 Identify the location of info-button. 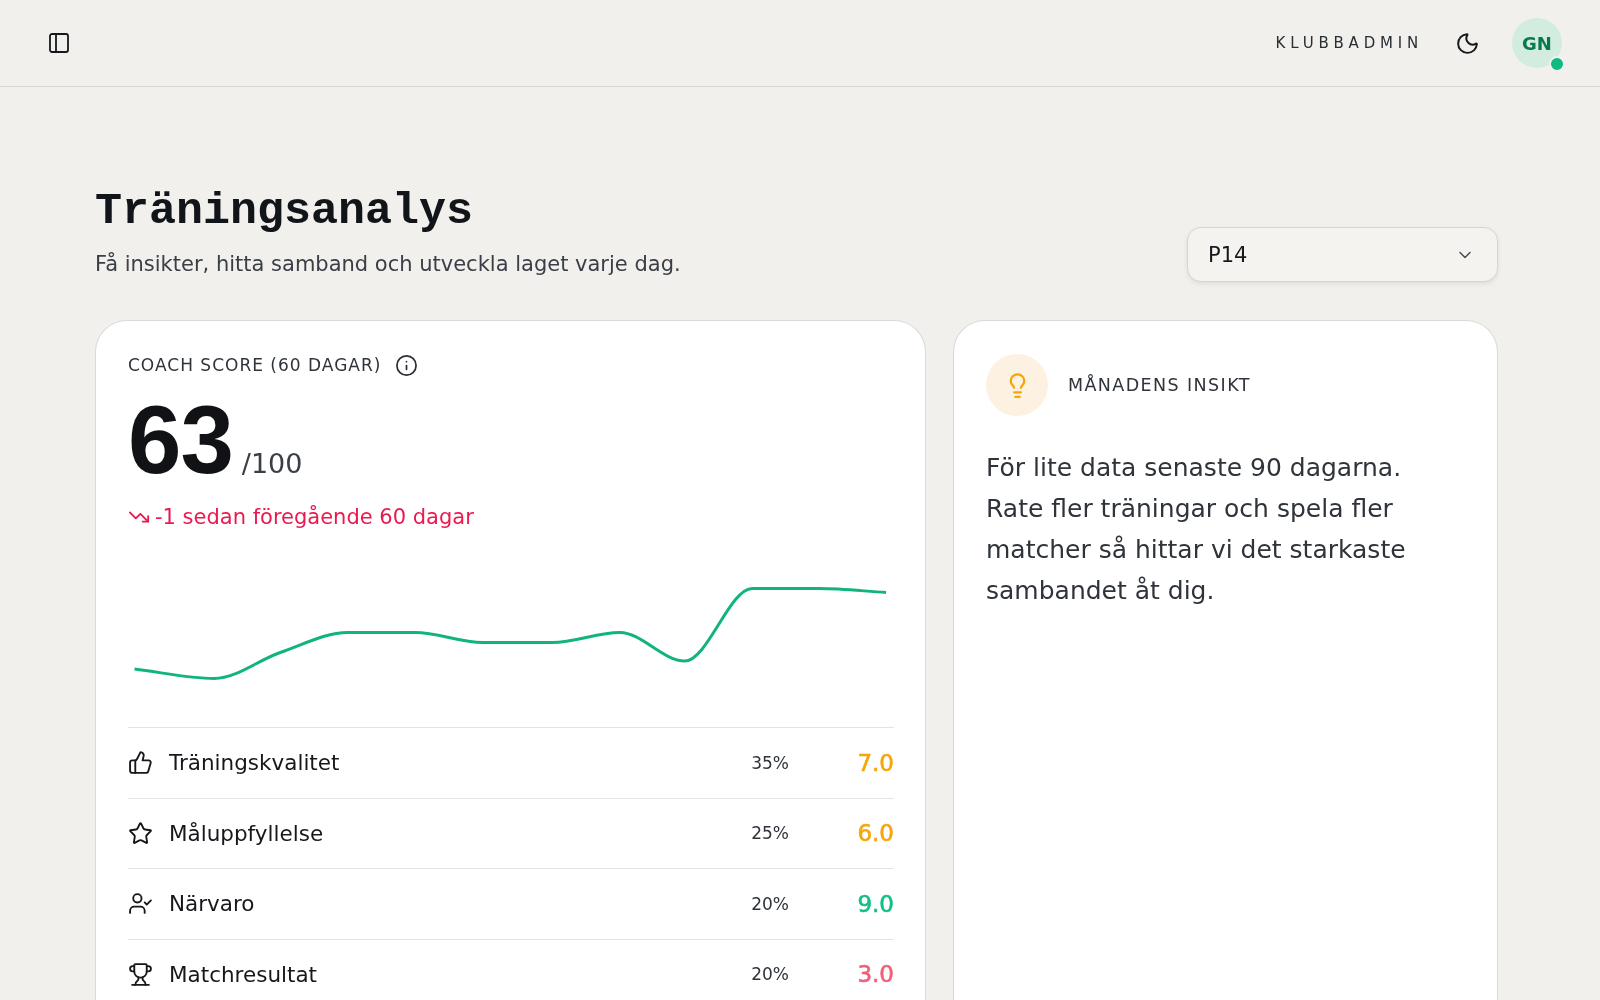
(407, 365).